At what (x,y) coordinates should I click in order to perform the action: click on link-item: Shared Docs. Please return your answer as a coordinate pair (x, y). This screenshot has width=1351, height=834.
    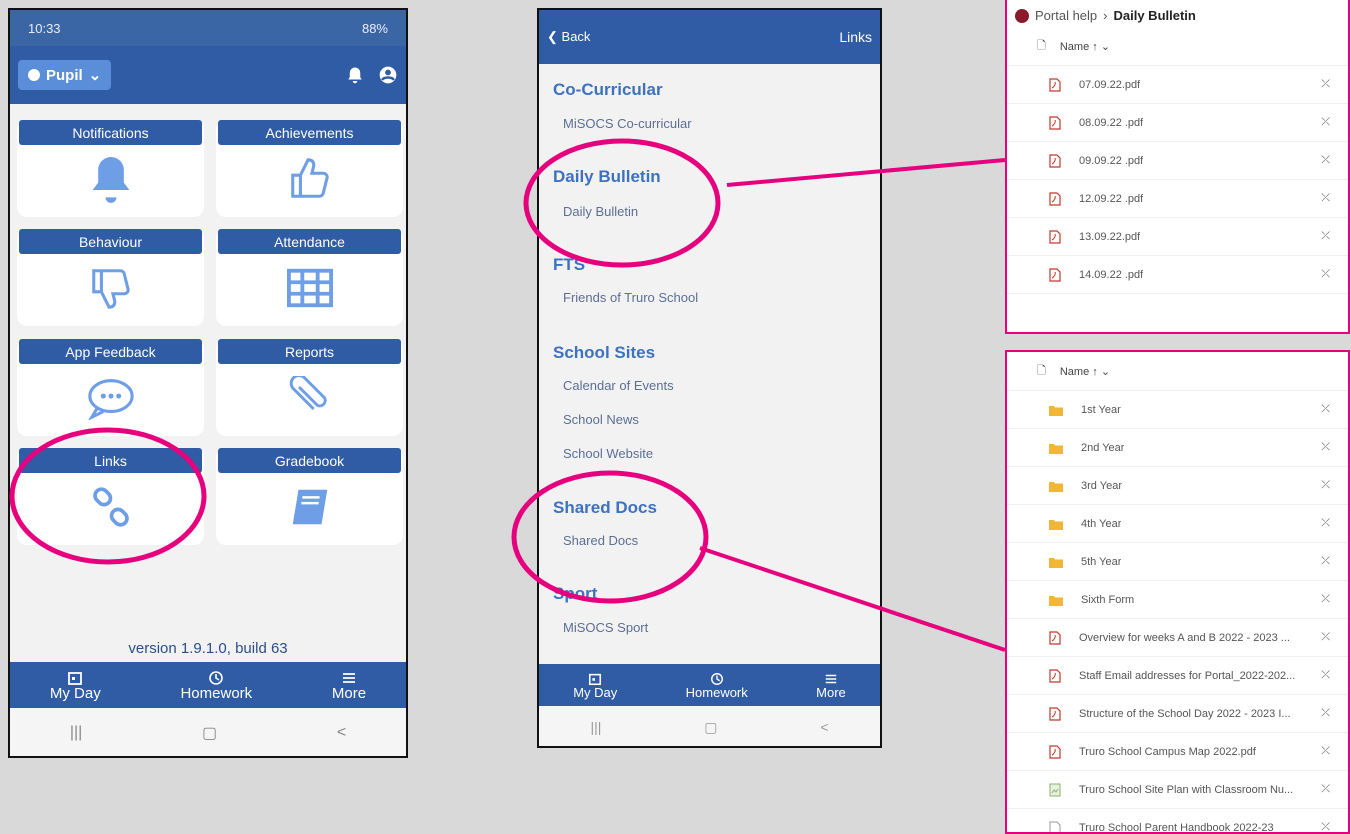
    Looking at the image, I should click on (600, 540).